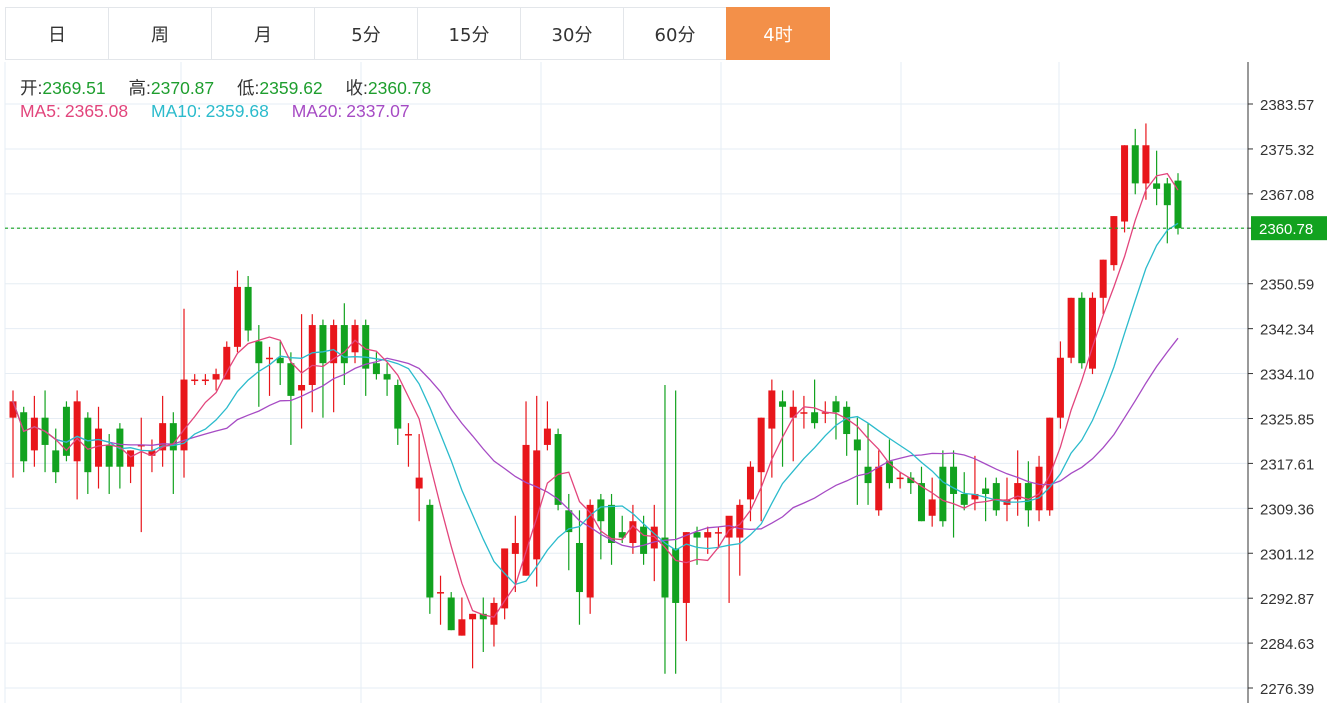 This screenshot has height=703, width=1327. Describe the element at coordinates (237, 111) in the screenshot. I see `ma10-value: 2359.68` at that location.